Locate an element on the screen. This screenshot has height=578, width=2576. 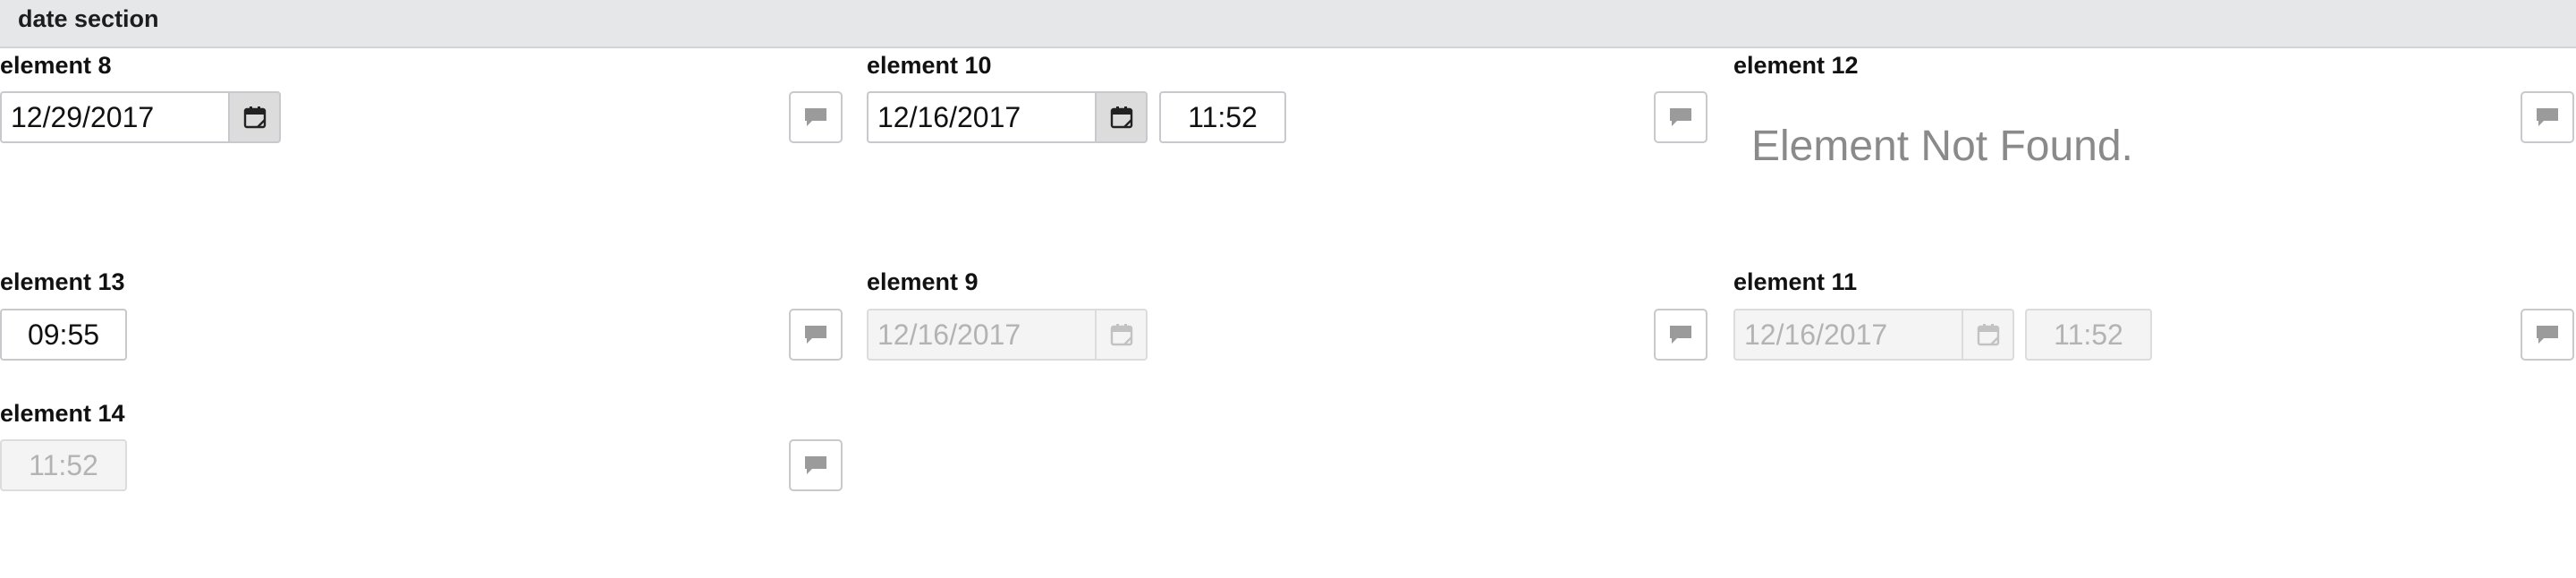
element-11-comment-button is located at coordinates (2547, 335).